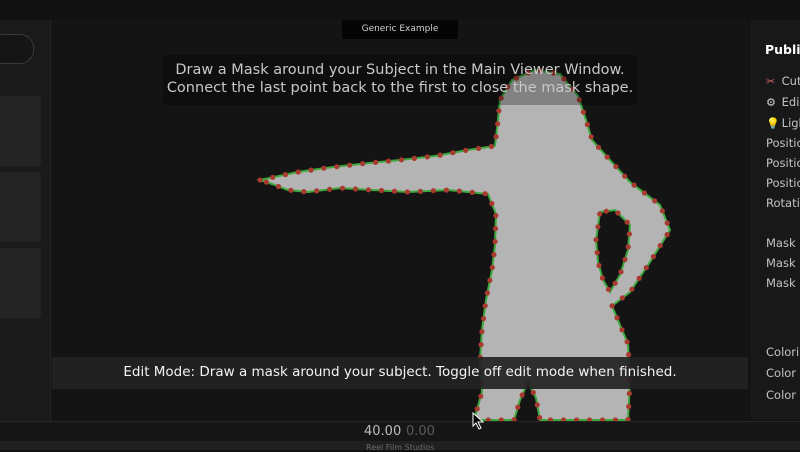  I want to click on right-item-mask-1: Mask S, so click(783, 243).